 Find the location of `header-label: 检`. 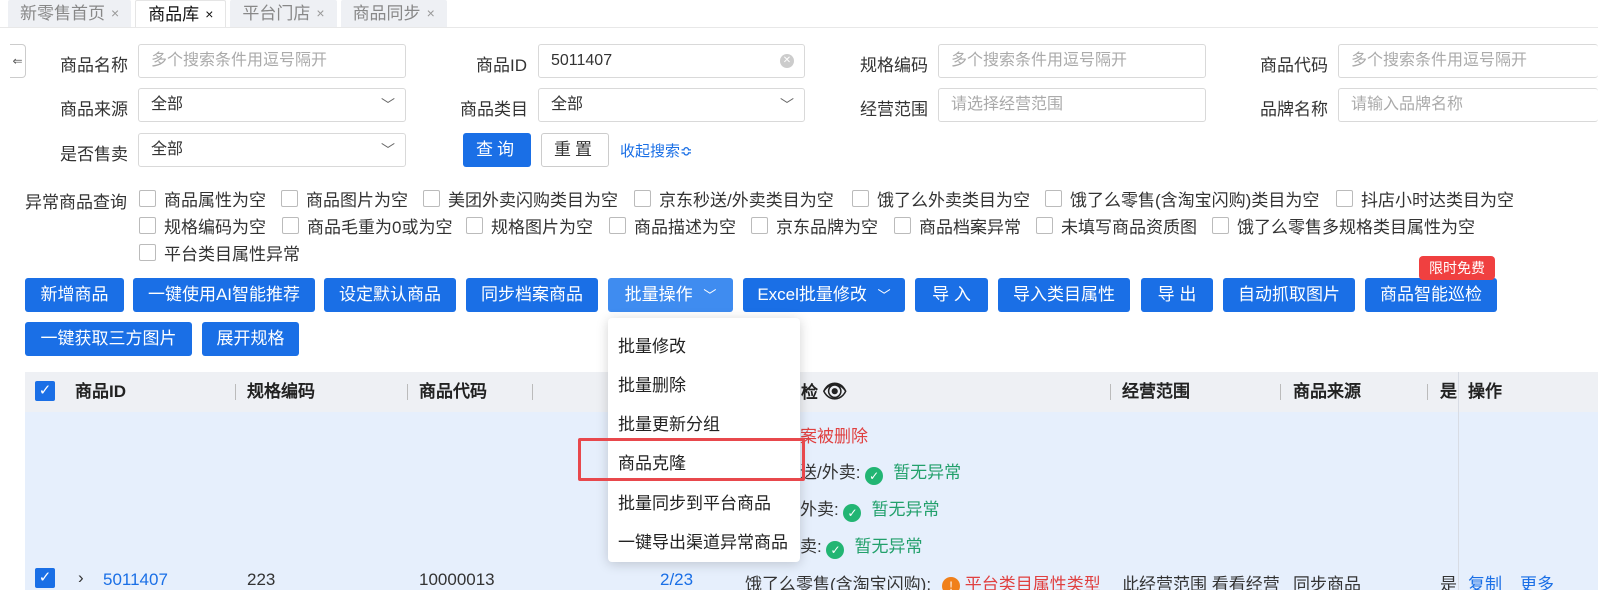

header-label: 检 is located at coordinates (809, 392).